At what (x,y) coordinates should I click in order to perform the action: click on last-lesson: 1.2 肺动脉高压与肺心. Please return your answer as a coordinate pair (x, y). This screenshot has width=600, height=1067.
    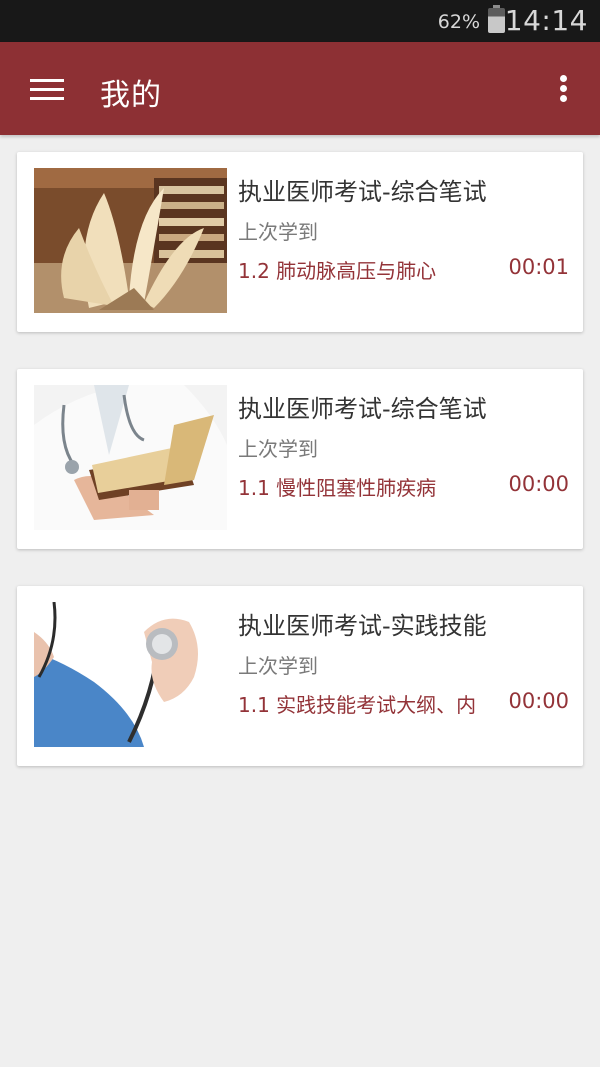
    Looking at the image, I should click on (337, 271).